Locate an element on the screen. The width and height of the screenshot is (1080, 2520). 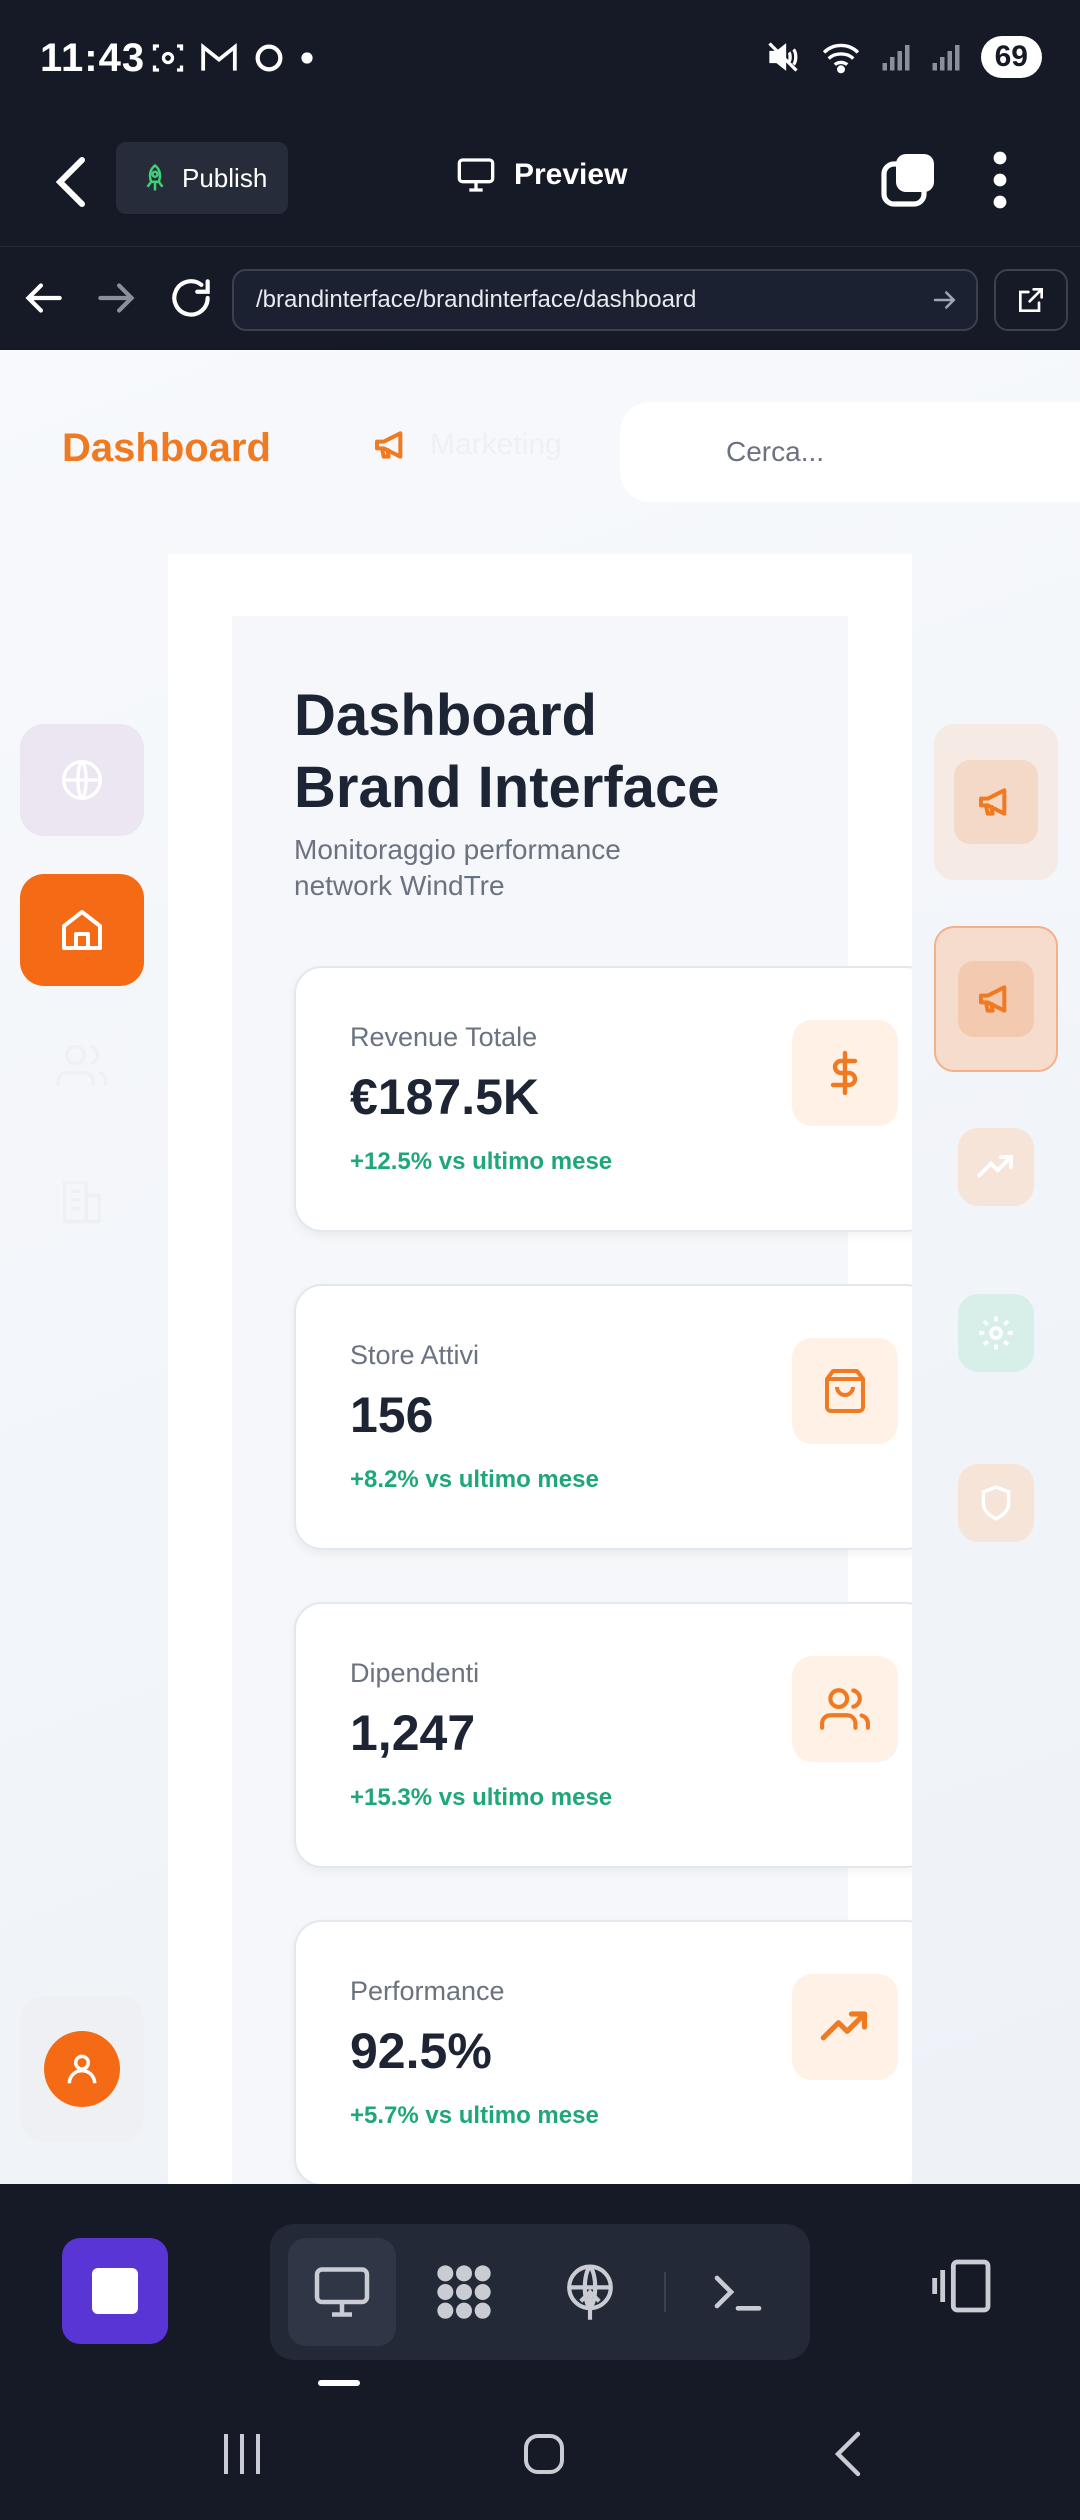
stop-button is located at coordinates (115, 2291).